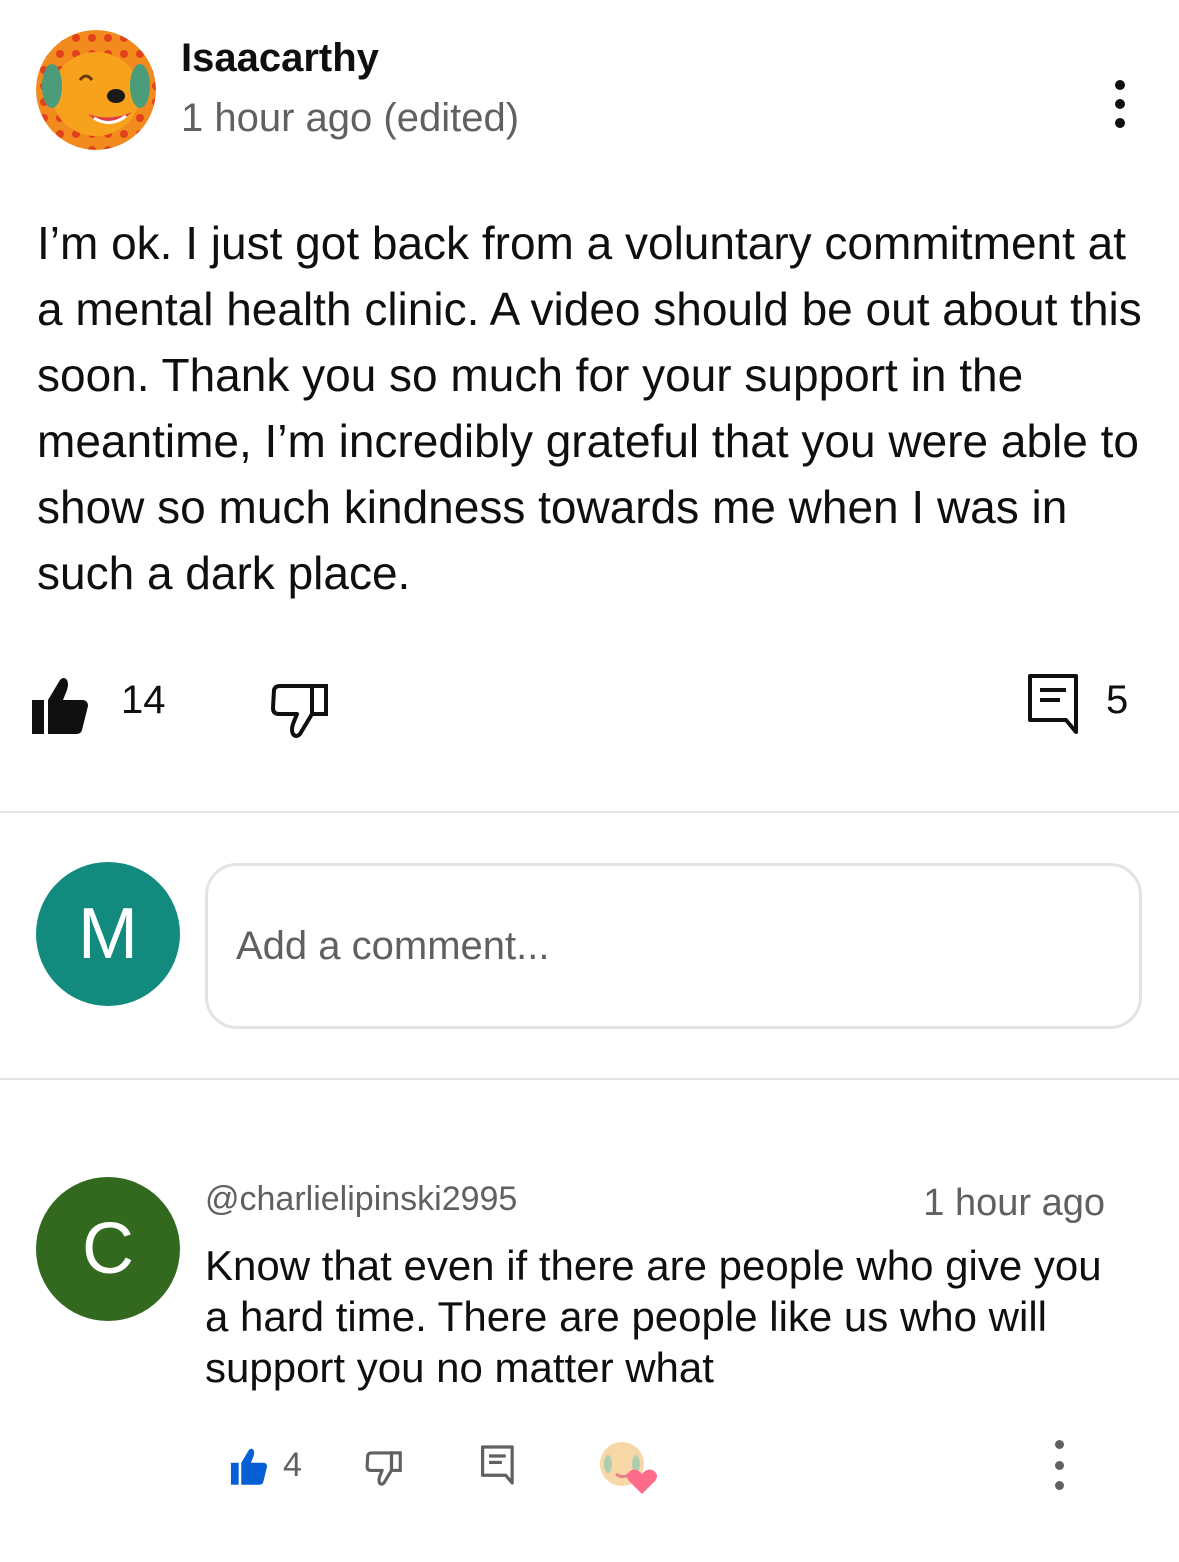  I want to click on reply-author-handle: @charlielipinski2995, so click(361, 1199).